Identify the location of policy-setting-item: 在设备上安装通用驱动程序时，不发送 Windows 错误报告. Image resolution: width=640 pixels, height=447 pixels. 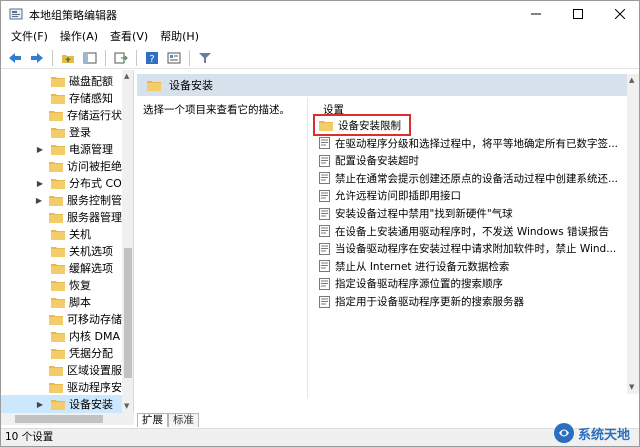
(464, 231).